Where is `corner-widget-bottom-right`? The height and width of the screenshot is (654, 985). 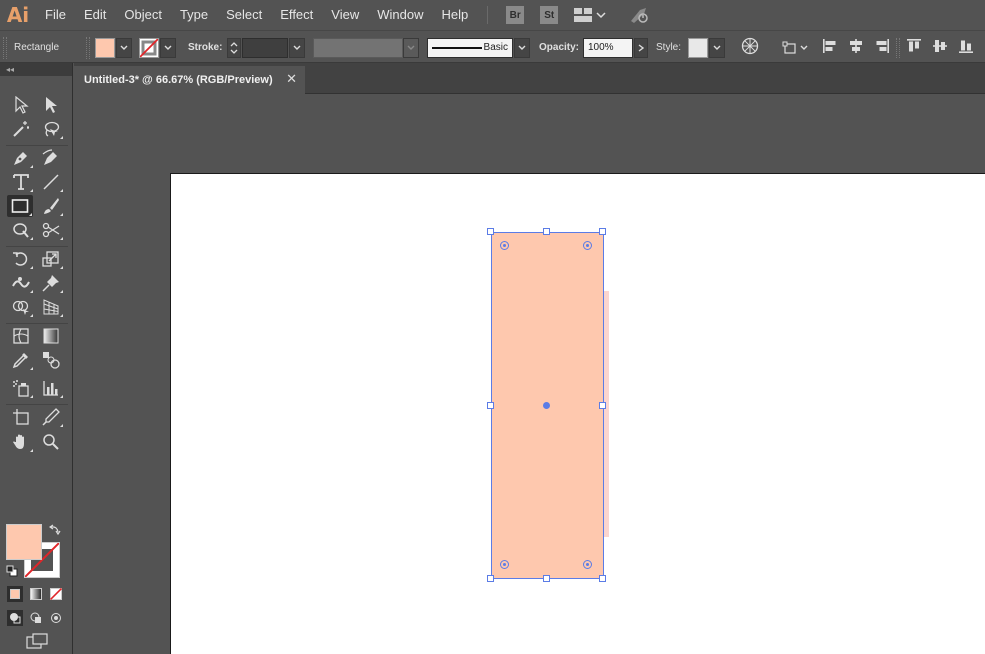 corner-widget-bottom-right is located at coordinates (587, 564).